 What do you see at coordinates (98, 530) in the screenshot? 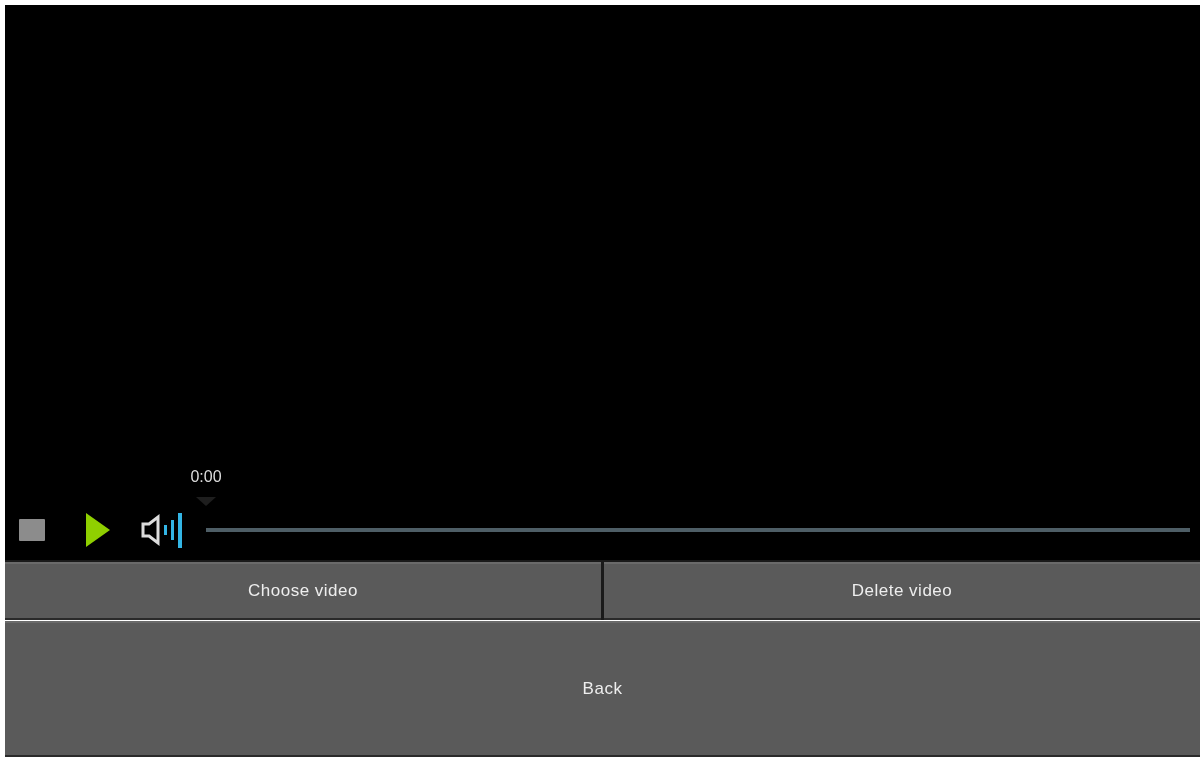
I see `play-icon` at bounding box center [98, 530].